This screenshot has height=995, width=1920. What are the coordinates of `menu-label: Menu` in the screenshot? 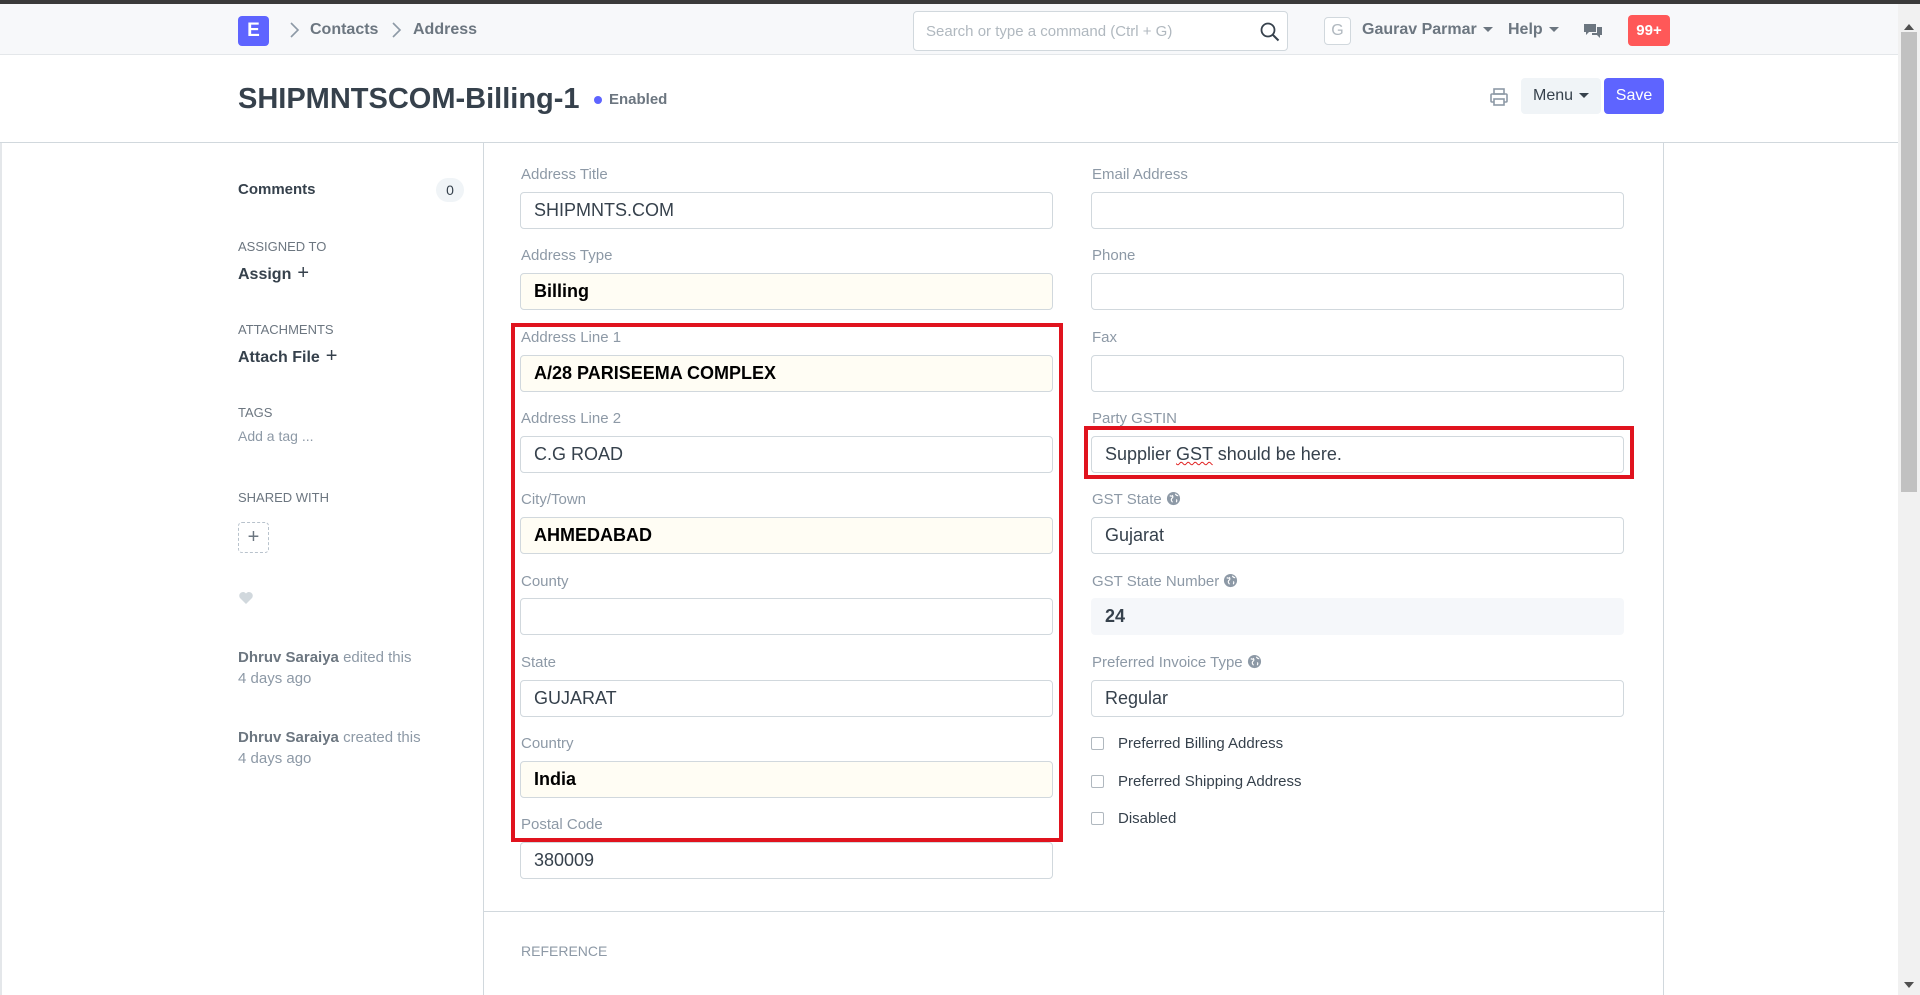 It's located at (1553, 95).